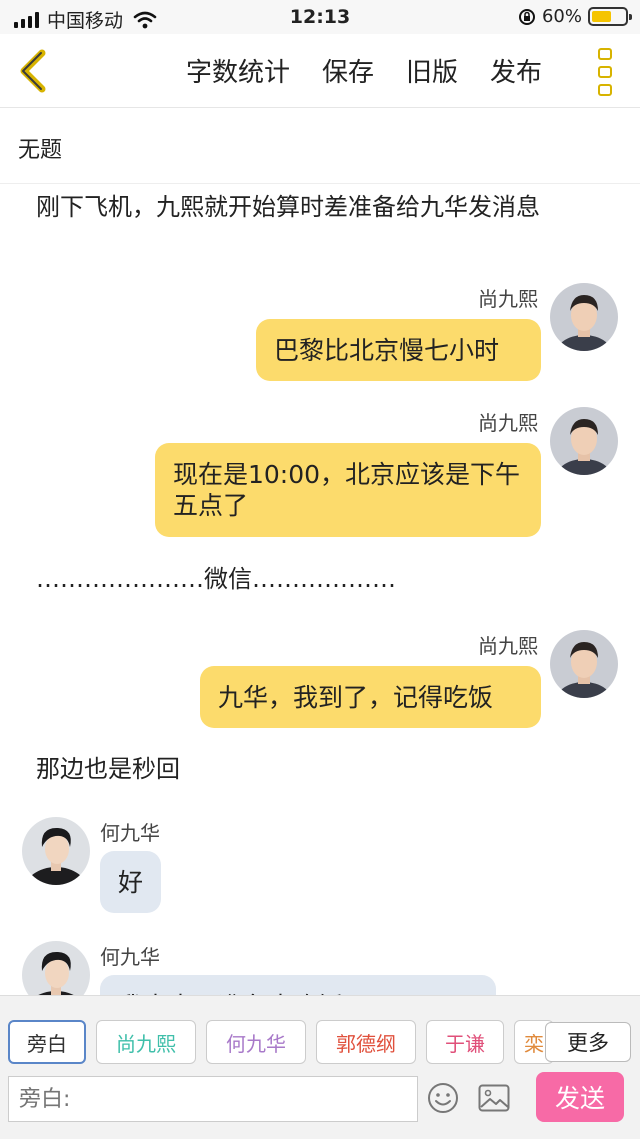  I want to click on more-options-icon, so click(606, 72).